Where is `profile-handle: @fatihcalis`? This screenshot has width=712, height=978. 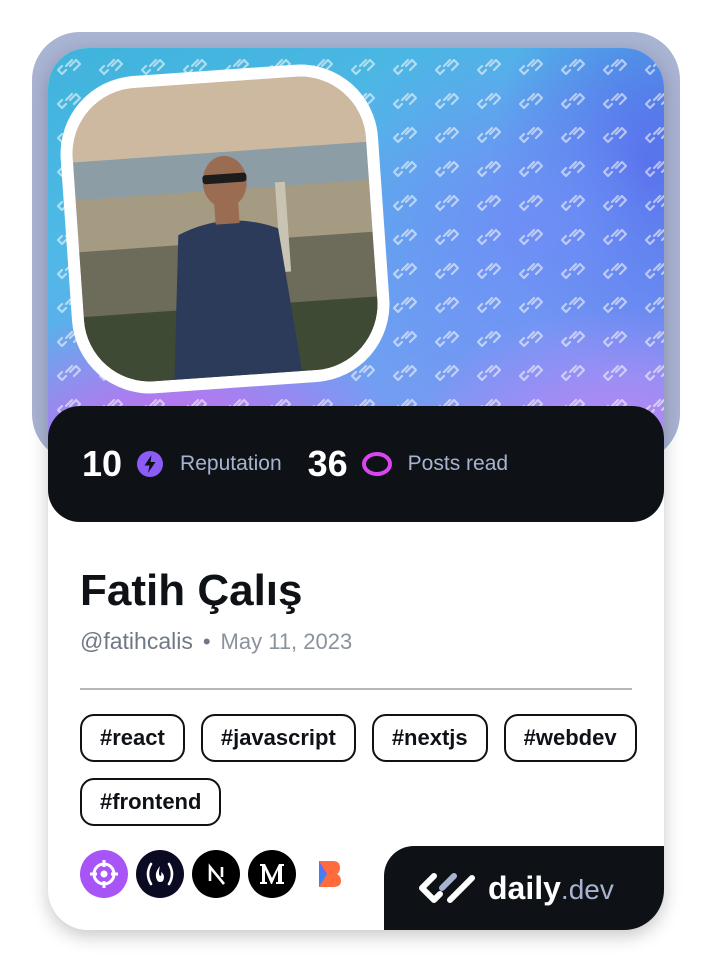
profile-handle: @fatihcalis is located at coordinates (136, 641).